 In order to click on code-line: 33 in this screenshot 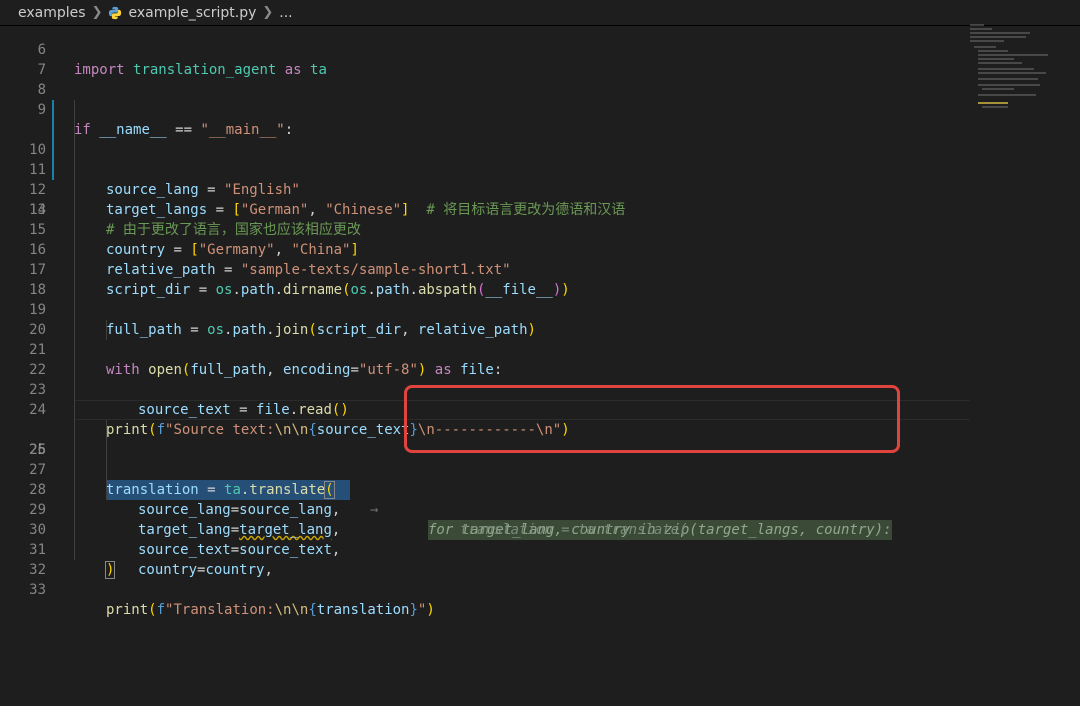, I will do `click(485, 579)`.